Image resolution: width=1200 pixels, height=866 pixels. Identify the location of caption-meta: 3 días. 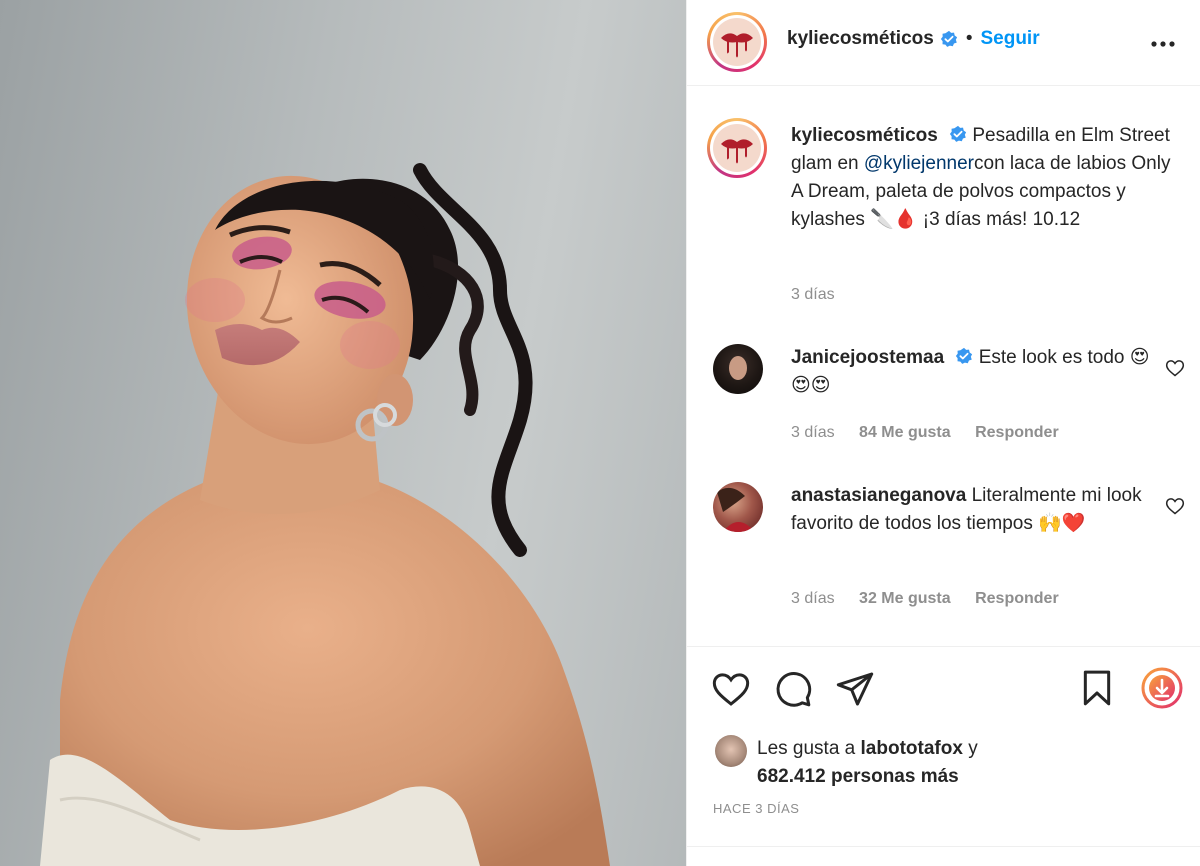
(823, 295).